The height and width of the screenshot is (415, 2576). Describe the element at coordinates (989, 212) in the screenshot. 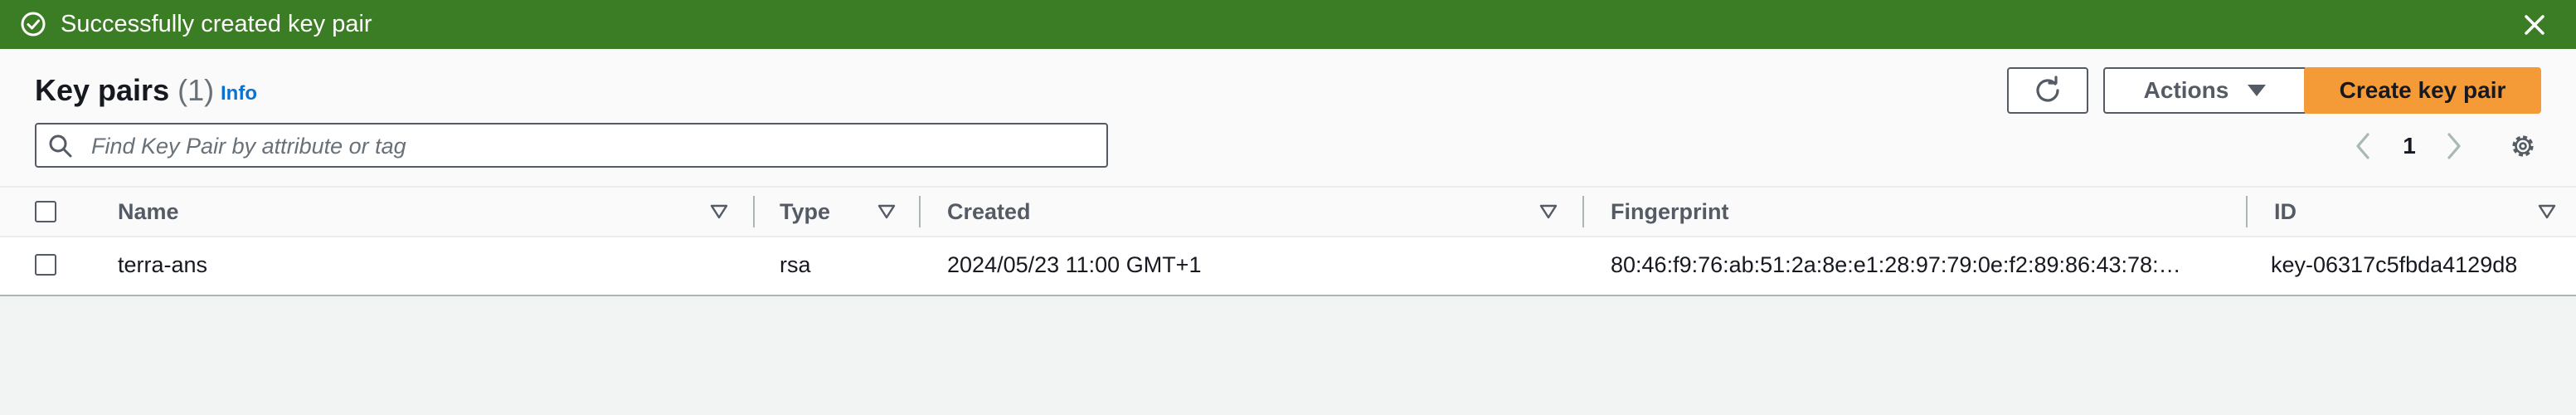

I see `column-header-created: Created` at that location.